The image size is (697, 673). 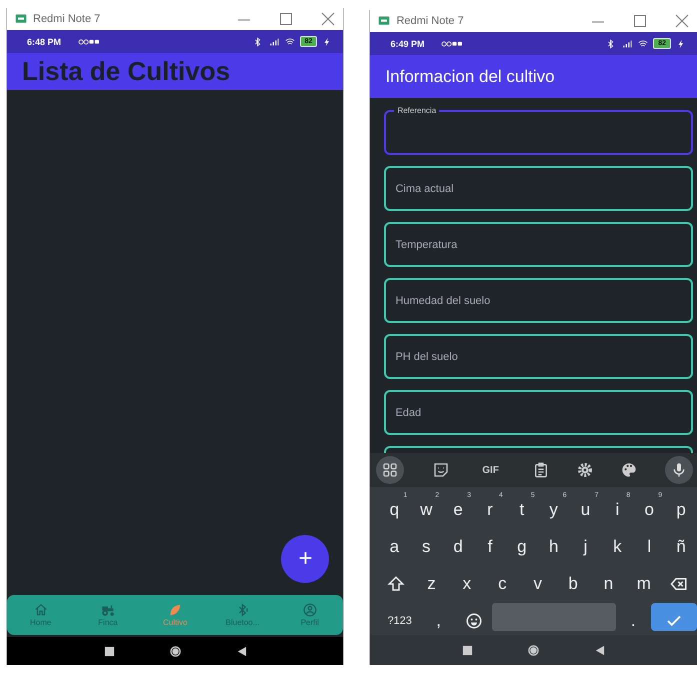 I want to click on keyboard-key: f, so click(x=490, y=542).